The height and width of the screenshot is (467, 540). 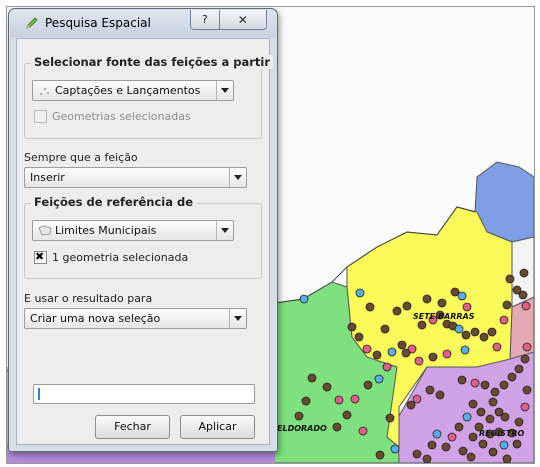 I want to click on selected-geometries-label: Geometrias selecionadas, so click(x=121, y=116).